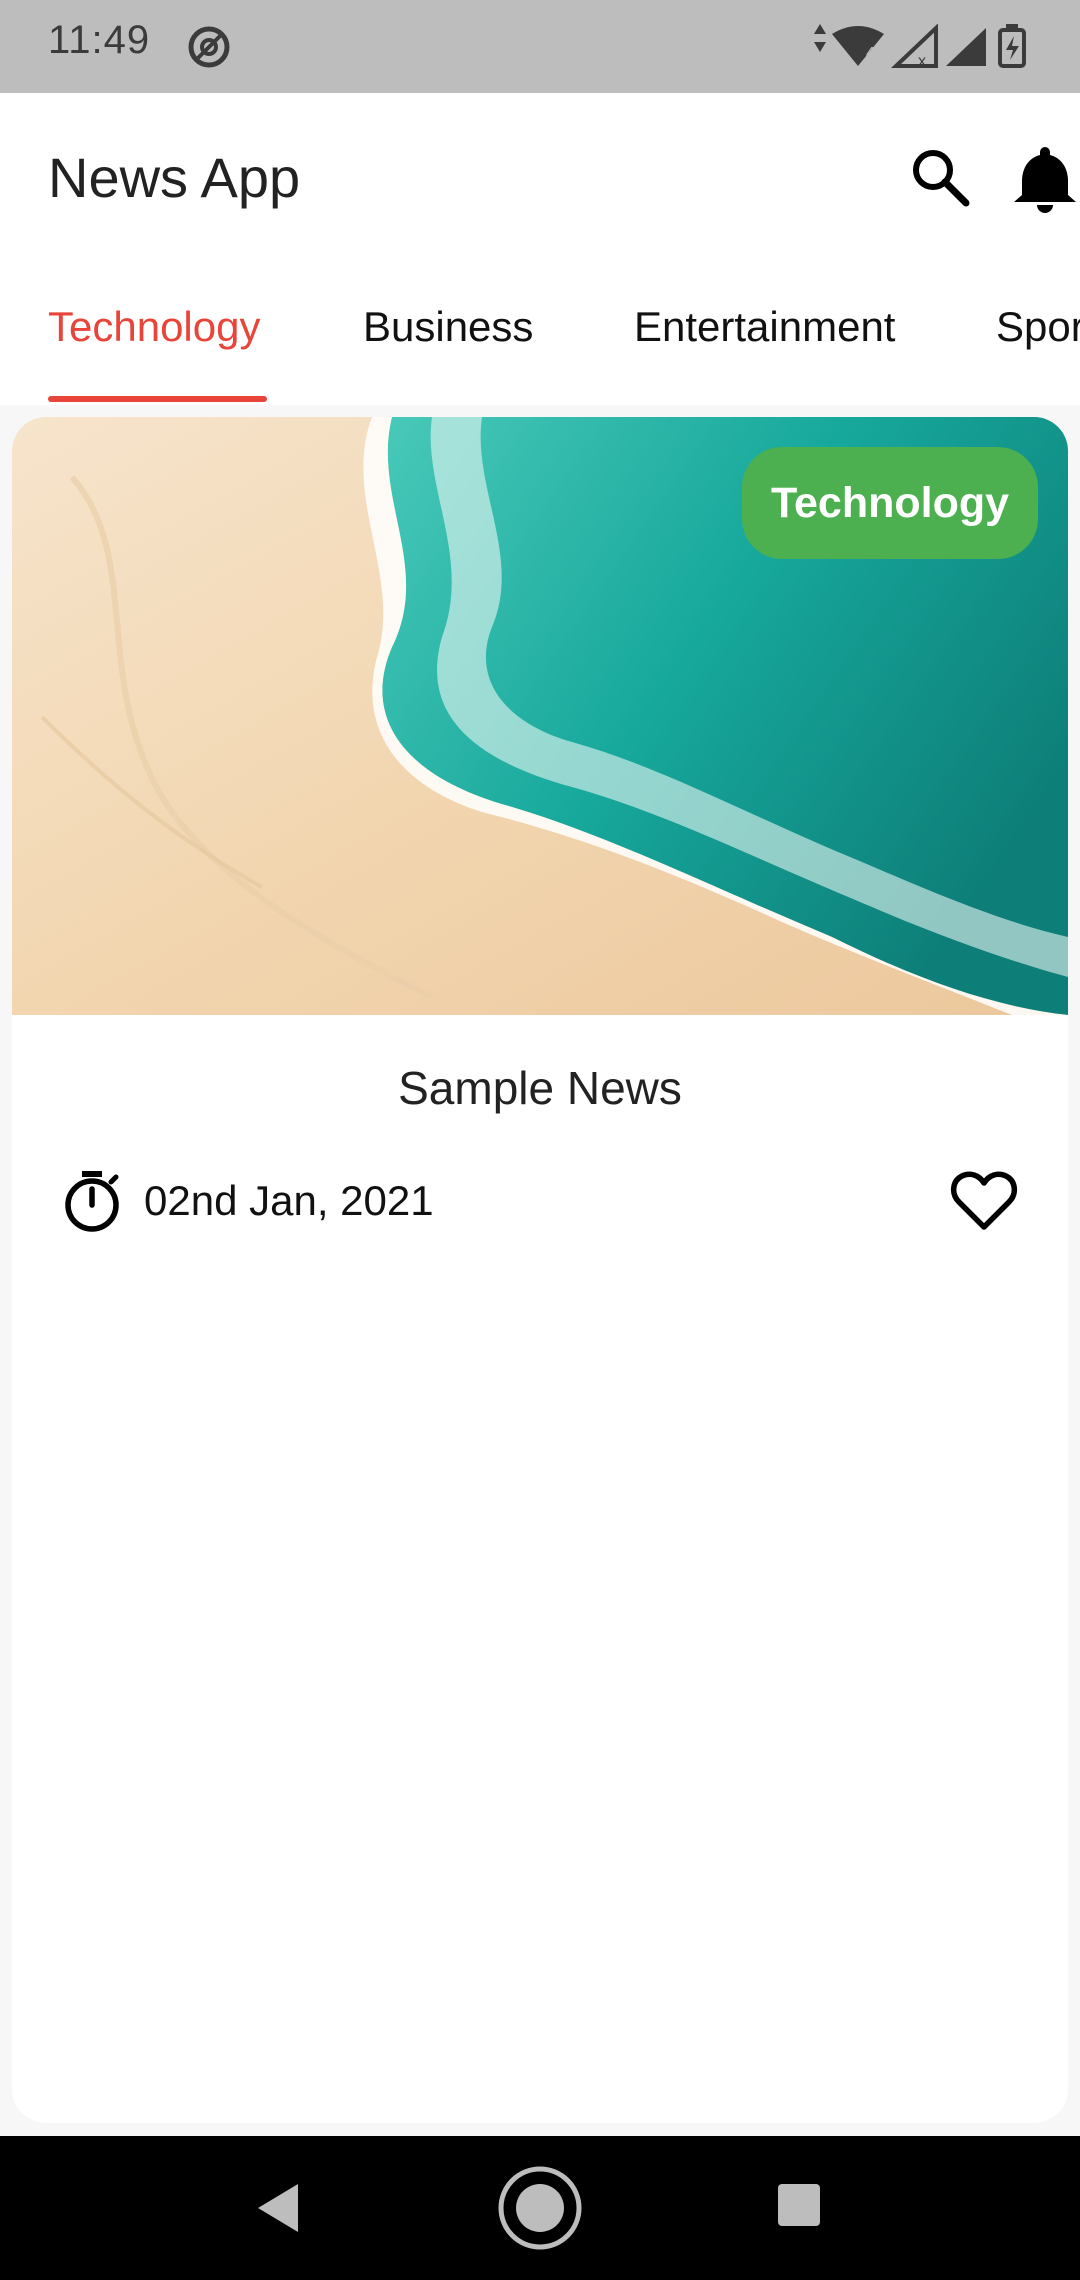 The height and width of the screenshot is (2280, 1080). I want to click on app-bar: News App, so click(540, 178).